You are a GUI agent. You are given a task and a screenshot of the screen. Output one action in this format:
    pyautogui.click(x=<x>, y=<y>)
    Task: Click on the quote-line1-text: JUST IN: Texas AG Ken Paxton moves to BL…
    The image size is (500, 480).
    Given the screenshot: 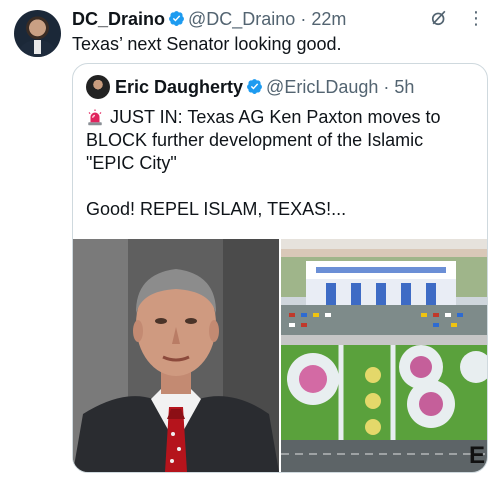 What is the action you would take?
    pyautogui.click(x=263, y=140)
    